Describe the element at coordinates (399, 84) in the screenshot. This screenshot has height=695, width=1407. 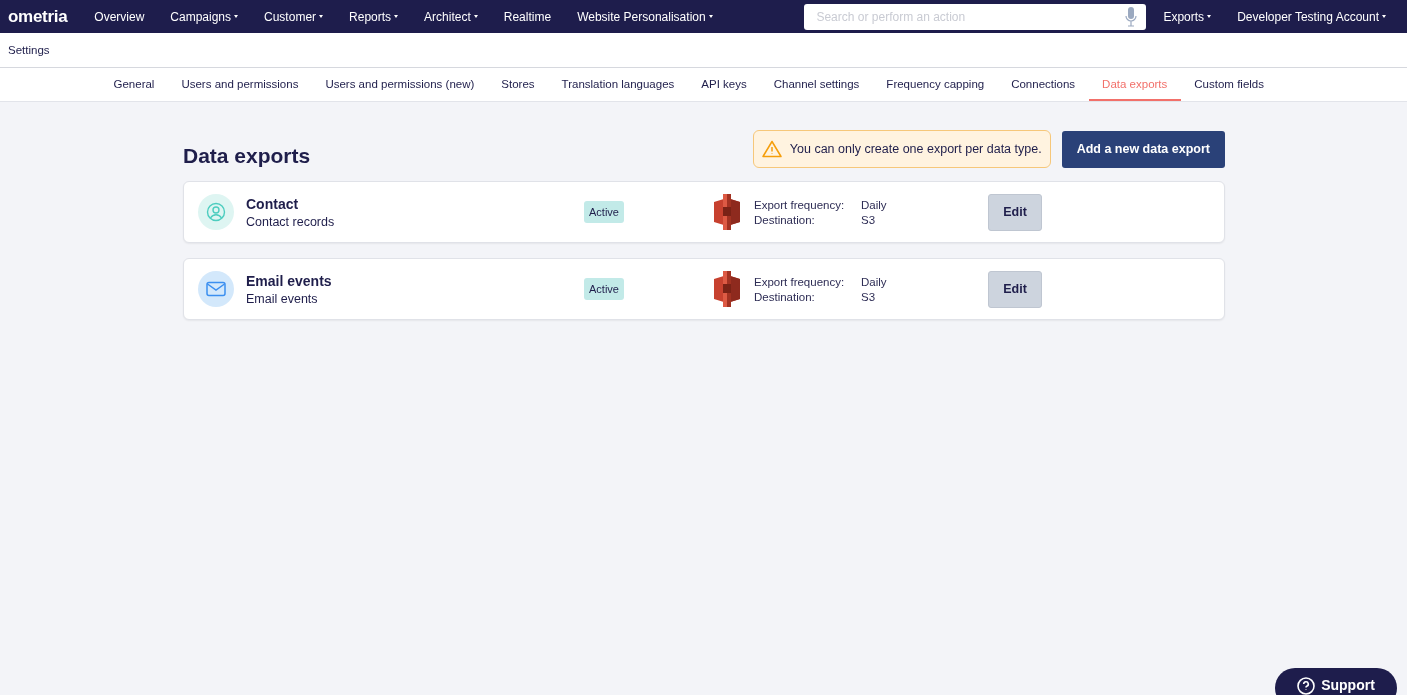
I see `tab: Users and permissions (new)` at that location.